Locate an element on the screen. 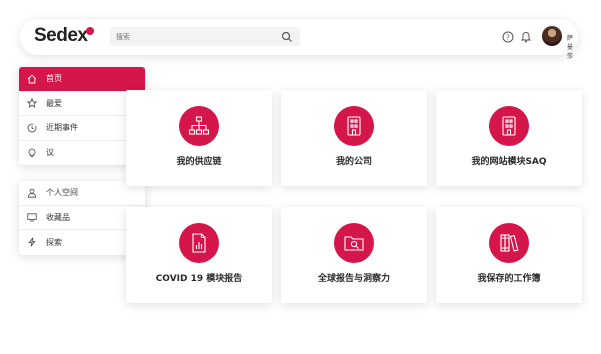  card-supply-chain: 我的供应链 is located at coordinates (199, 138).